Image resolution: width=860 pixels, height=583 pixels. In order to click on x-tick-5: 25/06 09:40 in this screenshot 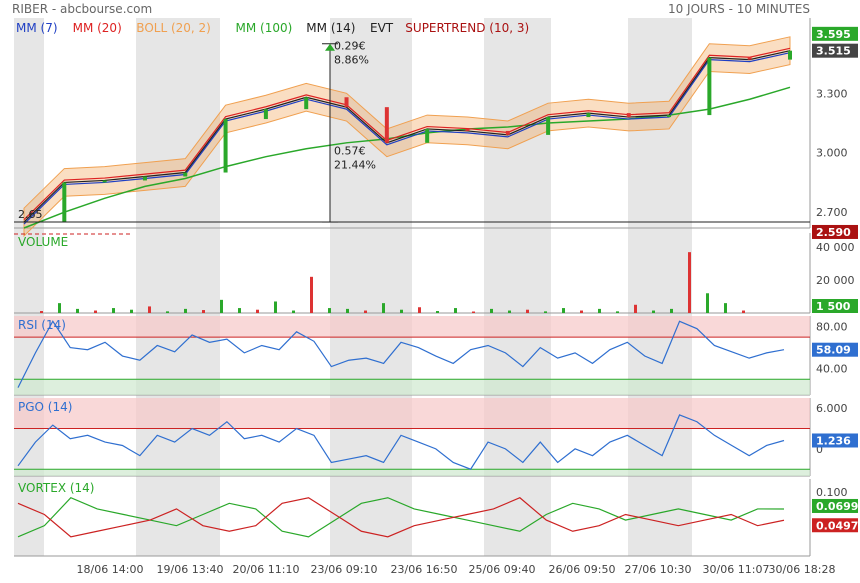, I will do `click(502, 569)`.